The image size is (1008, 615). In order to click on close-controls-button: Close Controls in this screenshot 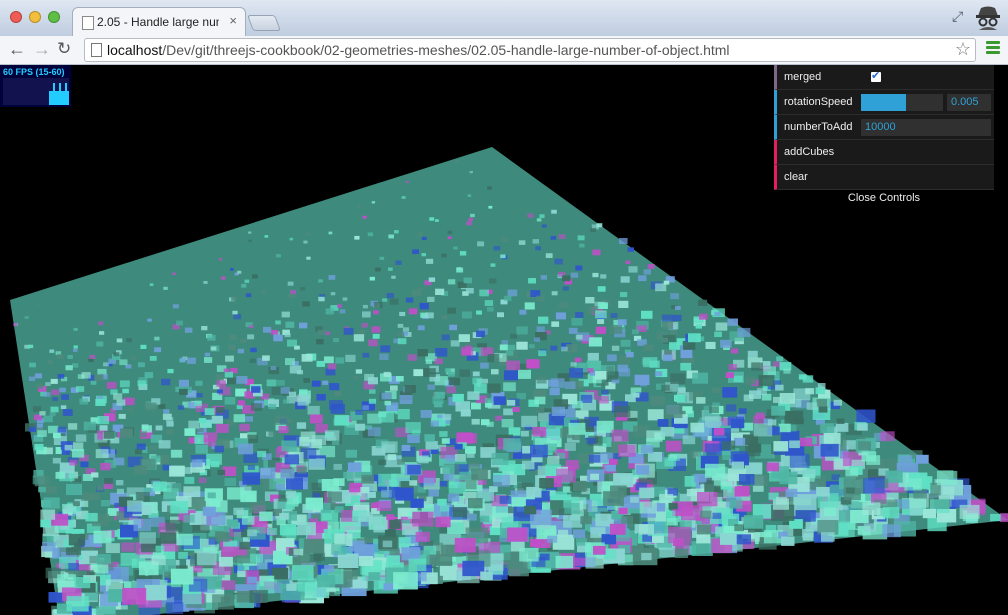, I will do `click(884, 198)`.